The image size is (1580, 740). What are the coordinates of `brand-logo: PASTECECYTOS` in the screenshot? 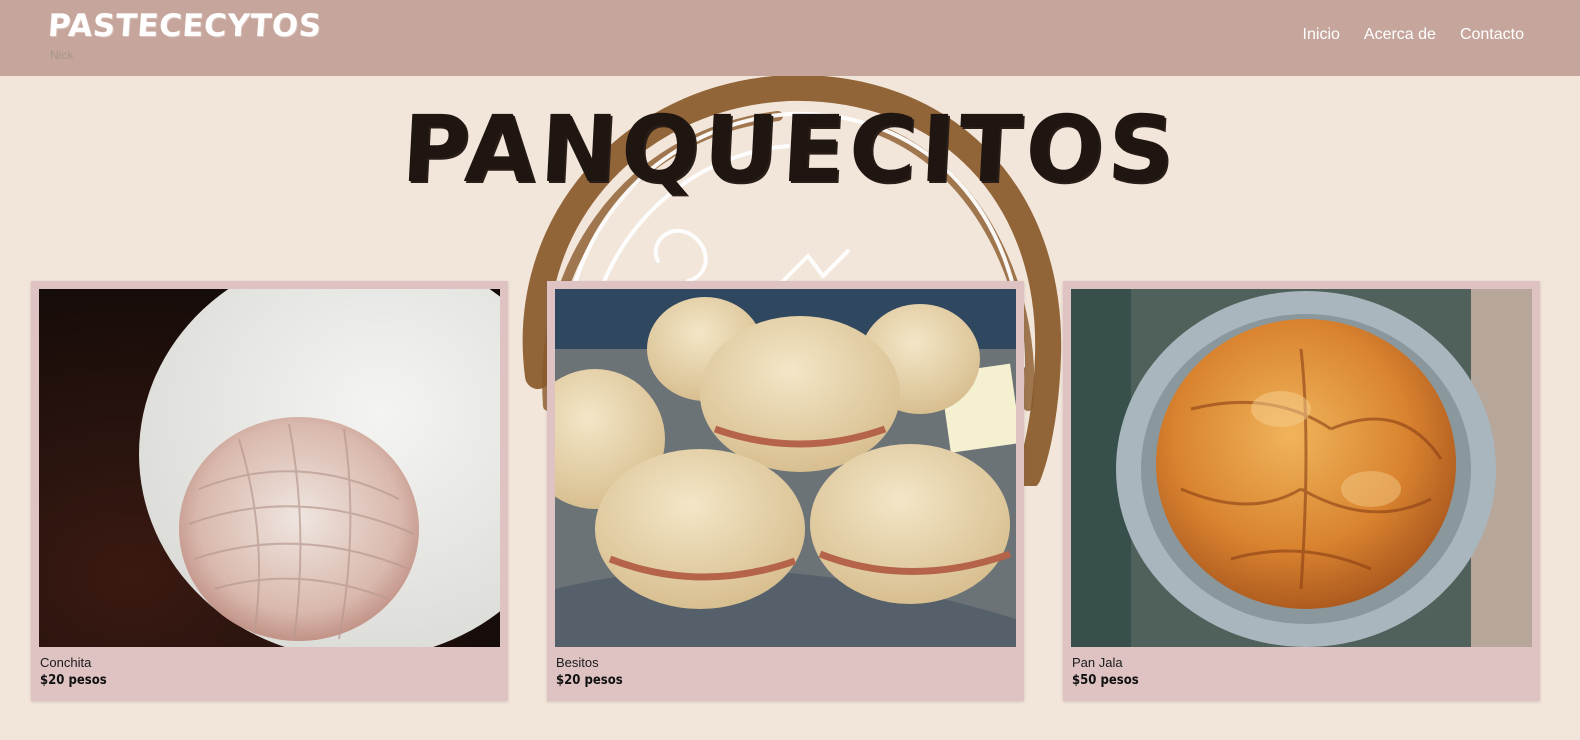 It's located at (185, 26).